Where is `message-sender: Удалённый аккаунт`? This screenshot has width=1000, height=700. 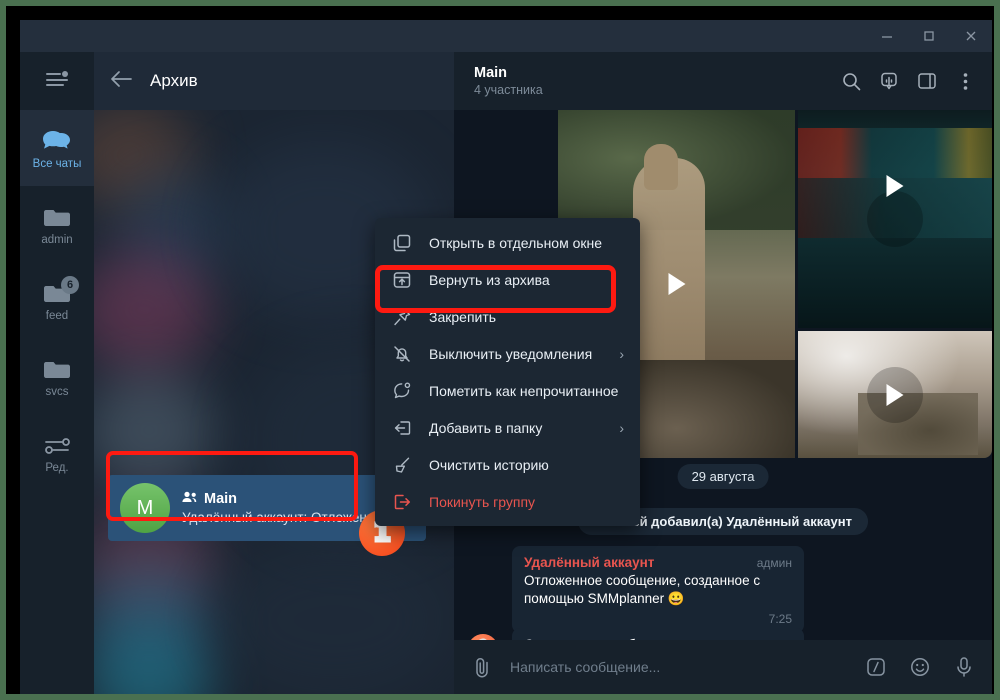
message-sender: Удалённый аккаунт is located at coordinates (589, 562).